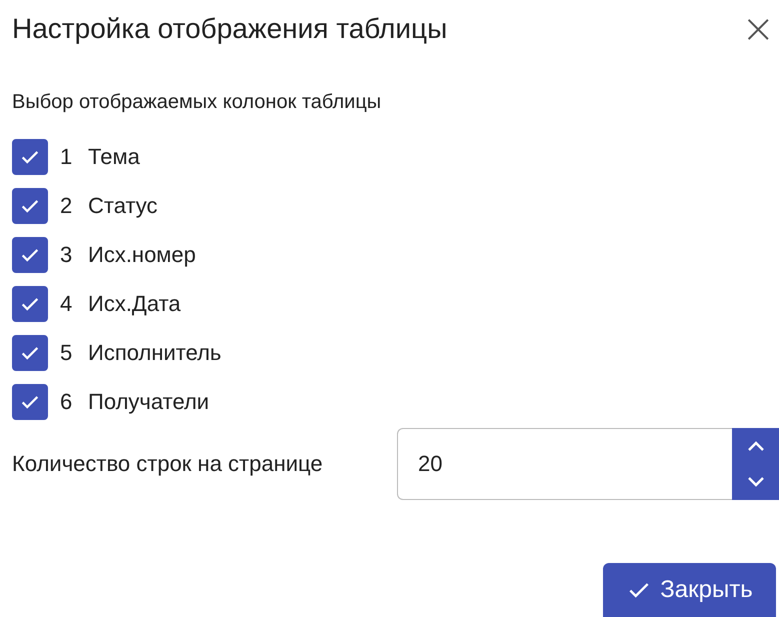 This screenshot has height=617, width=779. Describe the element at coordinates (565, 464) in the screenshot. I see `rows-per-page-input: 20` at that location.